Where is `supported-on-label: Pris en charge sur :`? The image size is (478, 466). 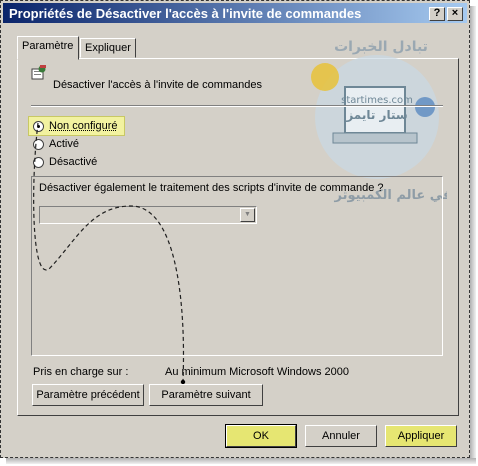 supported-on-label: Pris en charge sur : is located at coordinates (81, 372).